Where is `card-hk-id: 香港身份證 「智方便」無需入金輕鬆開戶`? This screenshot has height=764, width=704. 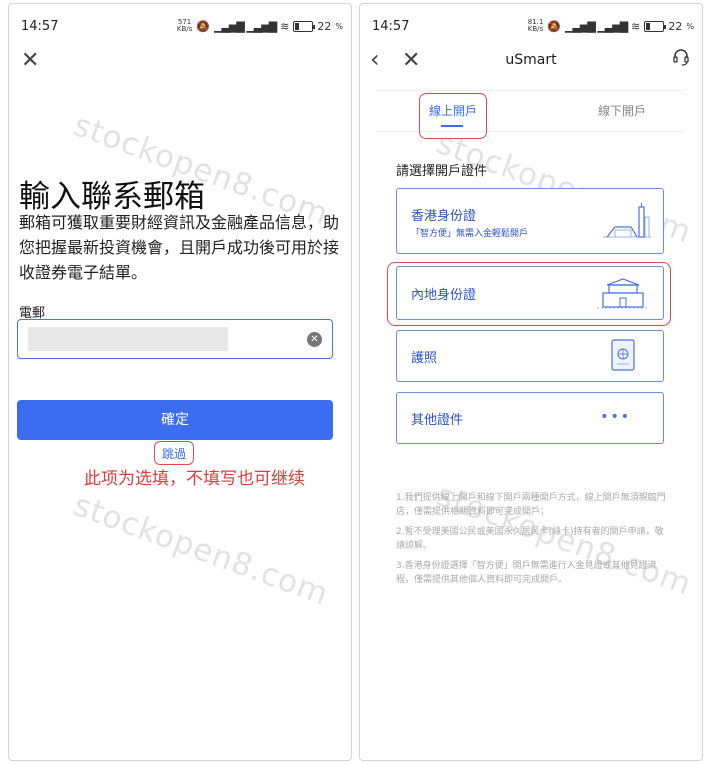 card-hk-id: 香港身份證 「智方便」無需入金輕鬆開戶 is located at coordinates (530, 221).